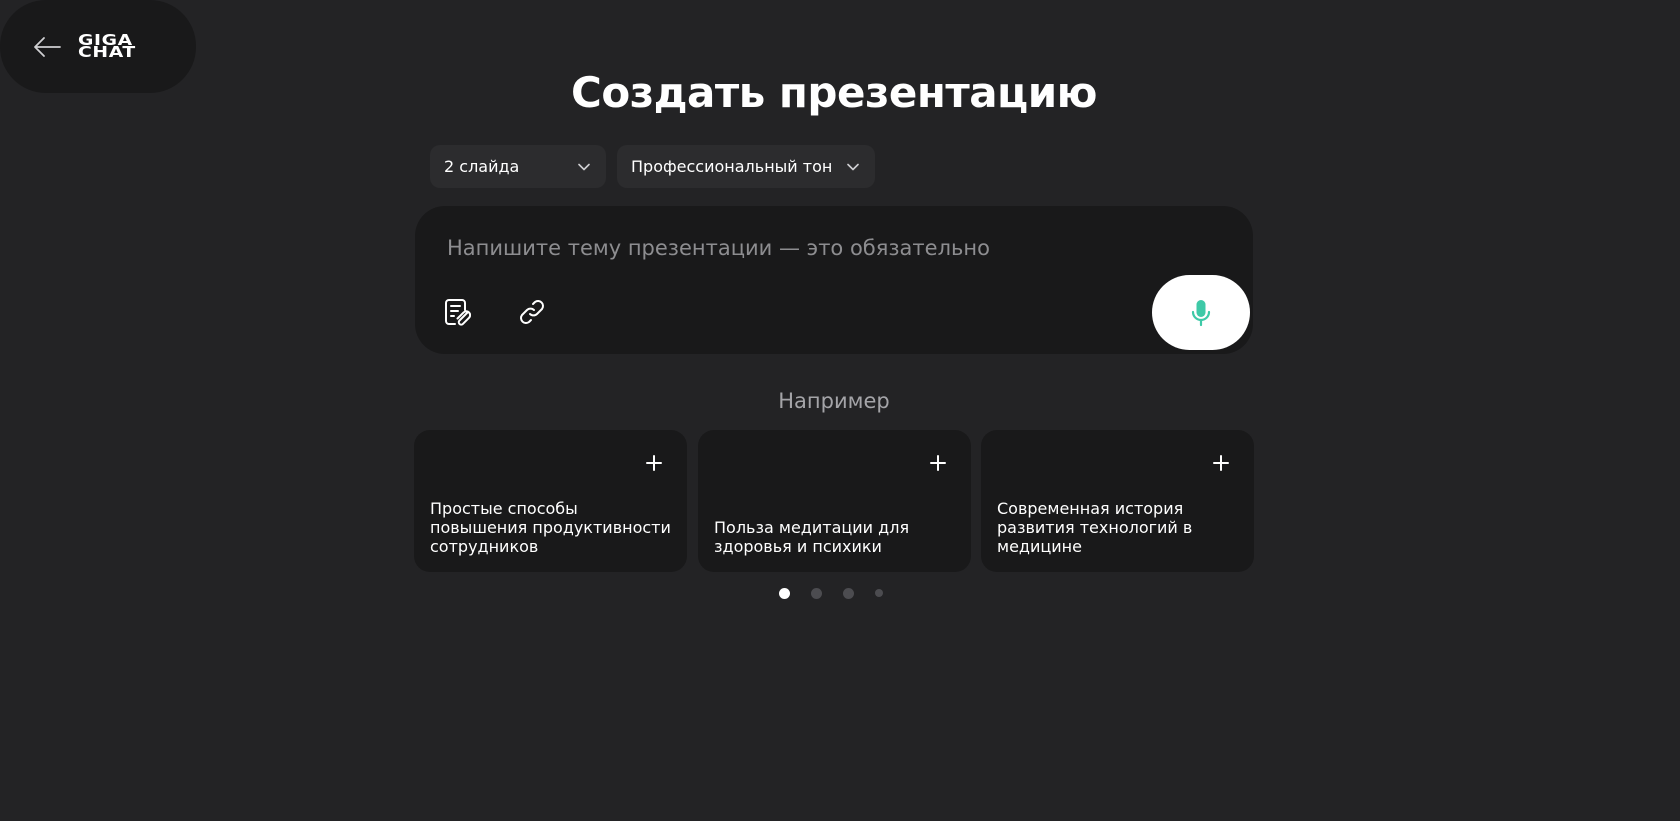 This screenshot has height=821, width=1680. What do you see at coordinates (107, 51) in the screenshot?
I see `logo-line-2: CHAT` at bounding box center [107, 51].